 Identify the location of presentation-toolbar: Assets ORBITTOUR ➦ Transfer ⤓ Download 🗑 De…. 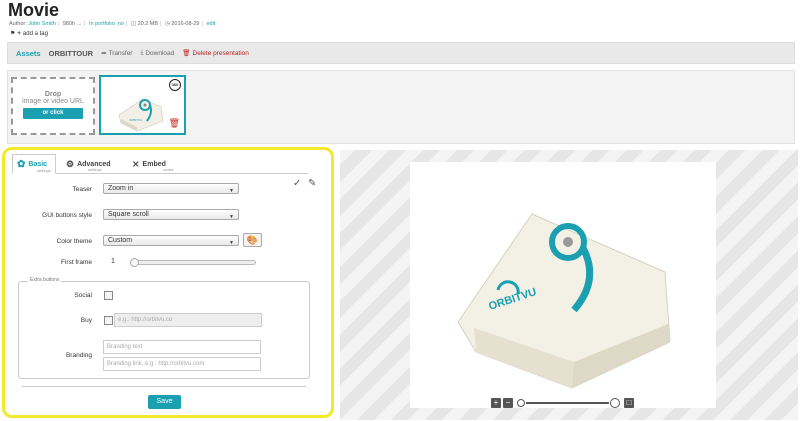
(401, 53).